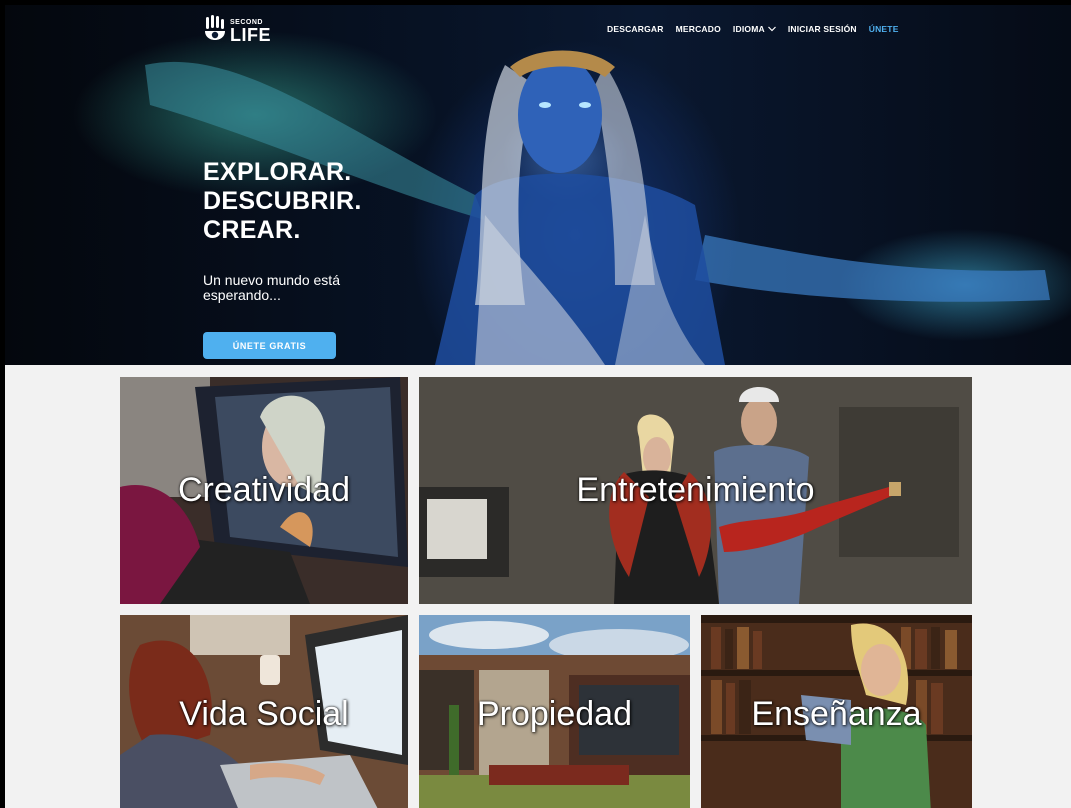 This screenshot has height=808, width=1071. I want to click on second-life-logo: SECOND LIFE, so click(237, 31).